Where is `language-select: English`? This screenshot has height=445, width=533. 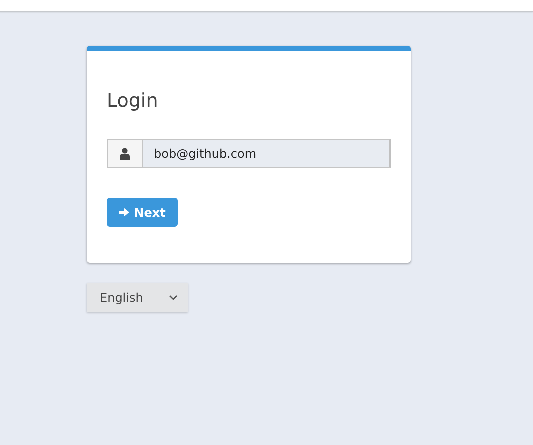 language-select: English is located at coordinates (137, 297).